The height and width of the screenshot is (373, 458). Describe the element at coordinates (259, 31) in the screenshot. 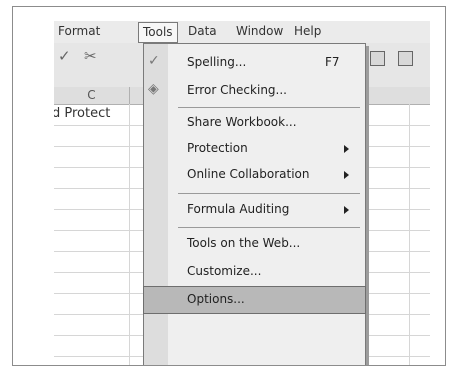

I see `menu-window: Window` at that location.